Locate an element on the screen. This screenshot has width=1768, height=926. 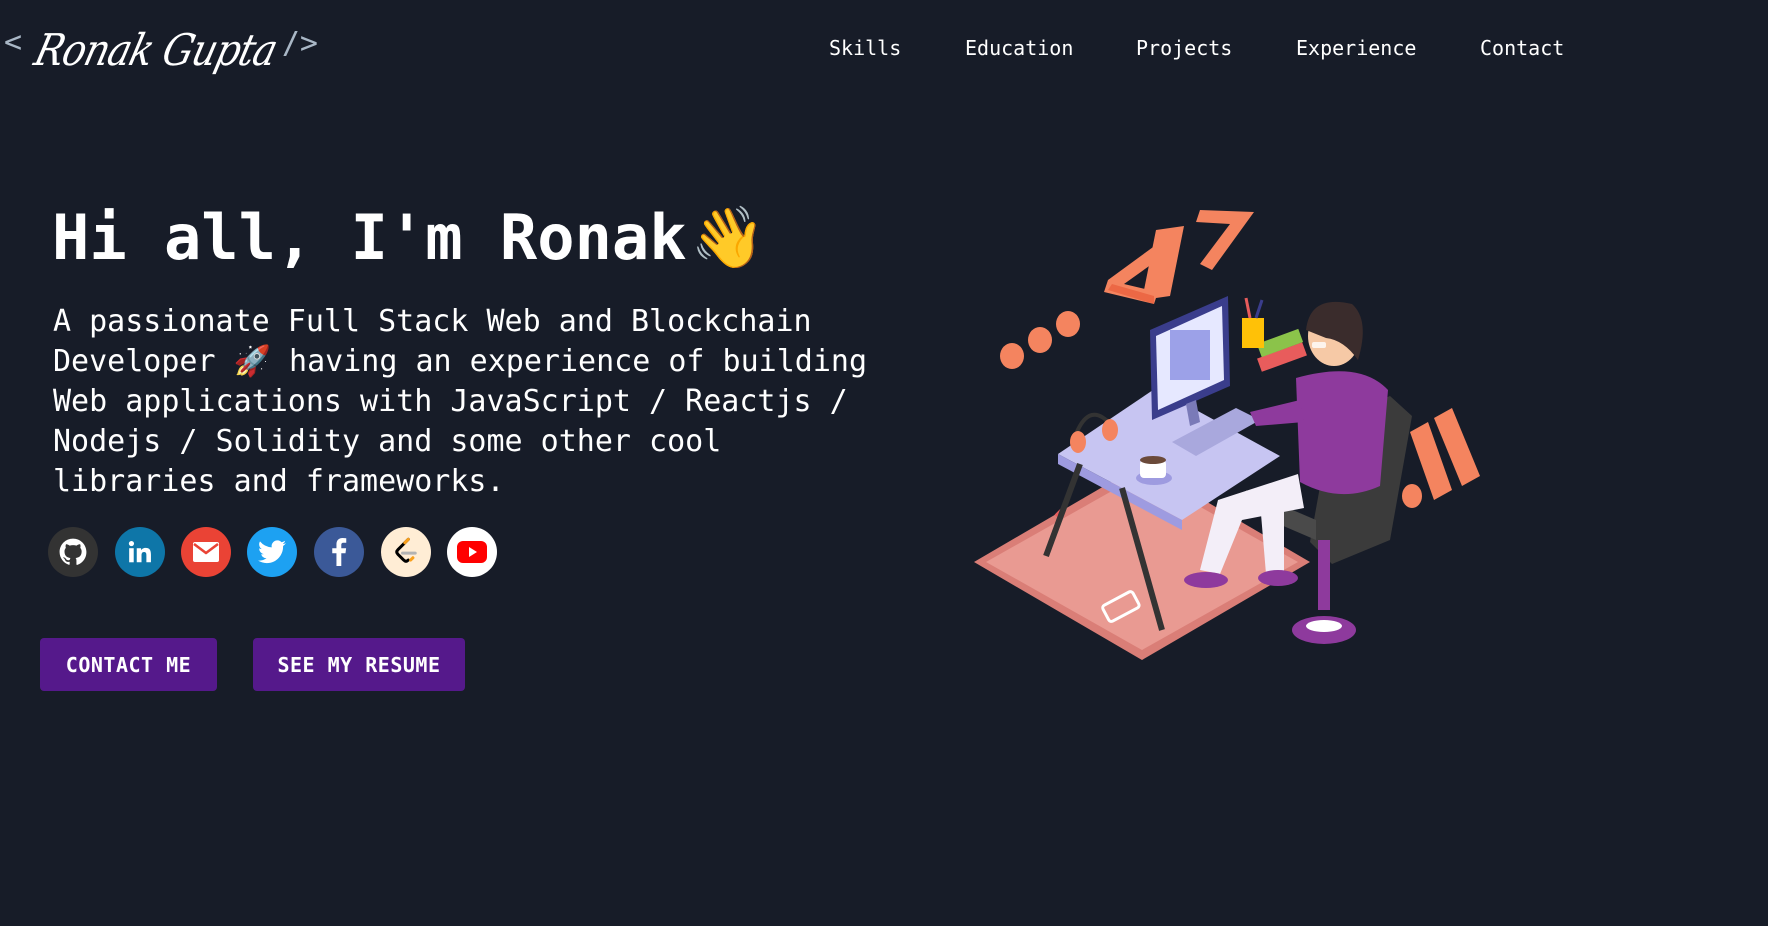
waving-hand-icon: 👋 is located at coordinates (728, 238).